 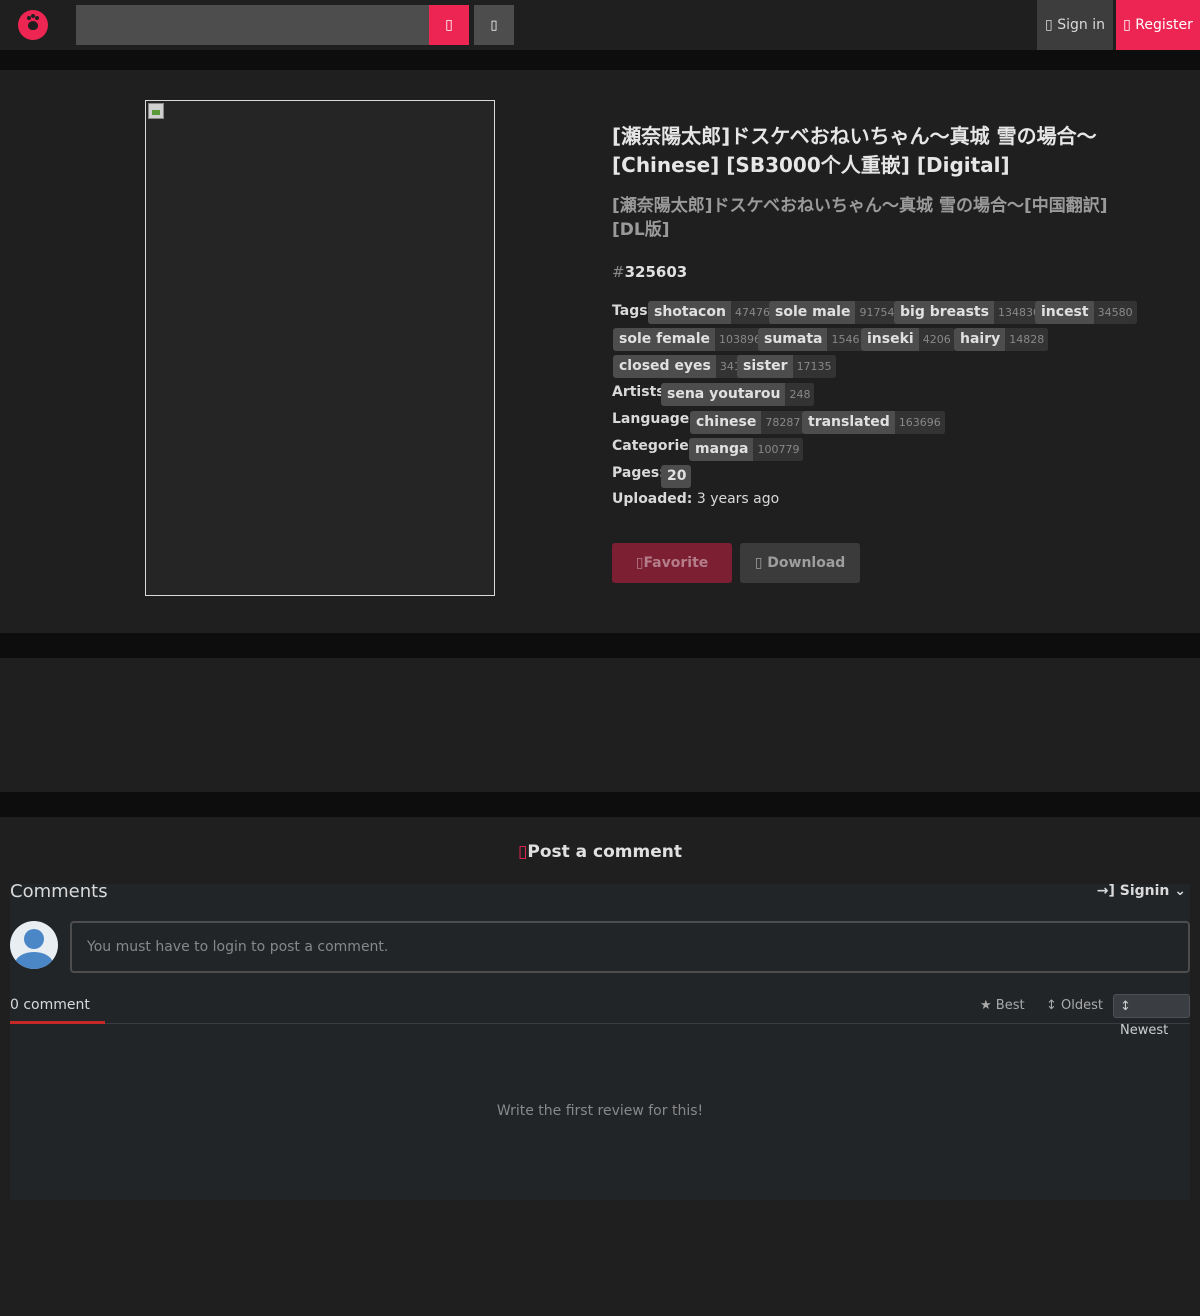 What do you see at coordinates (1086, 312) in the screenshot?
I see `tag-incest: incest 34580` at bounding box center [1086, 312].